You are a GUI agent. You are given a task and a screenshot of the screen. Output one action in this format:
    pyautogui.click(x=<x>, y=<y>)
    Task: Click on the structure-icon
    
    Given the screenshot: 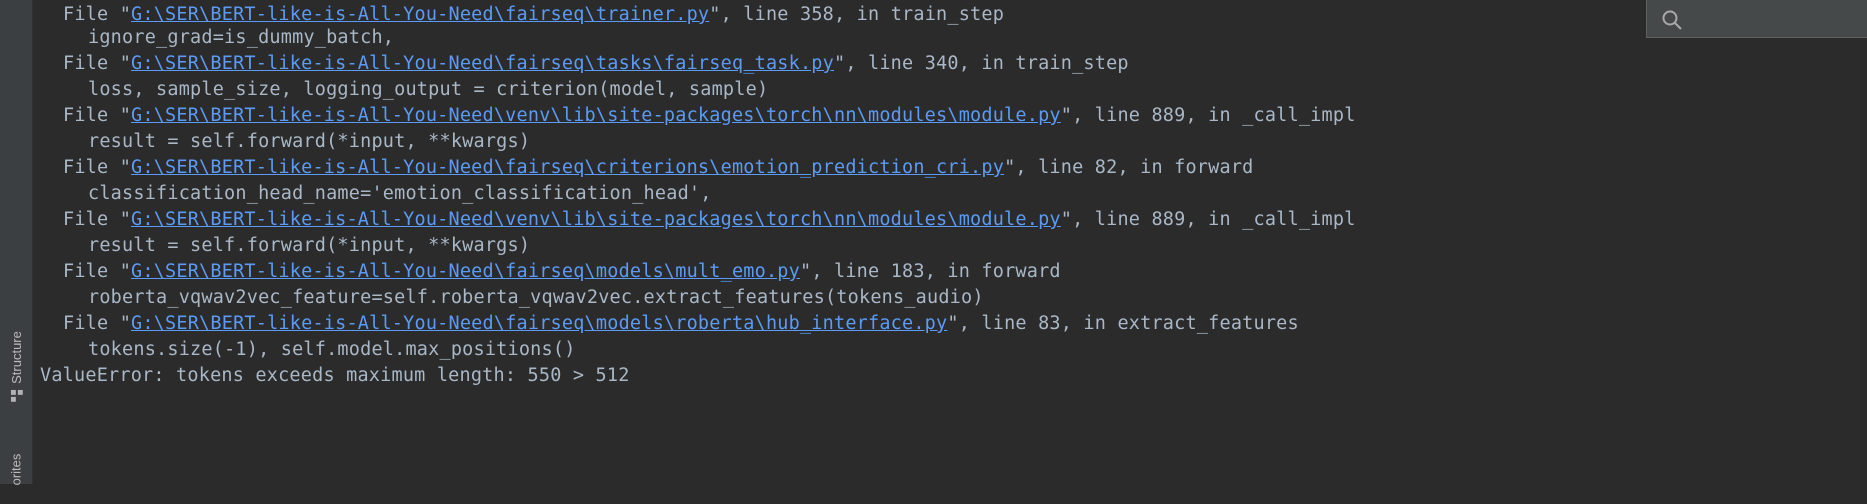 What is the action you would take?
    pyautogui.click(x=16, y=395)
    